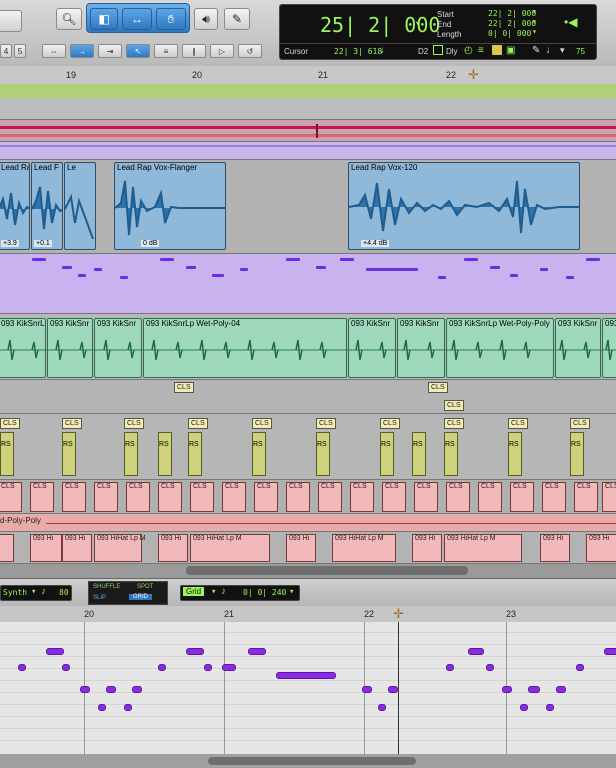 Image resolution: width=616 pixels, height=768 pixels. I want to click on midi-note-long, so click(392, 269).